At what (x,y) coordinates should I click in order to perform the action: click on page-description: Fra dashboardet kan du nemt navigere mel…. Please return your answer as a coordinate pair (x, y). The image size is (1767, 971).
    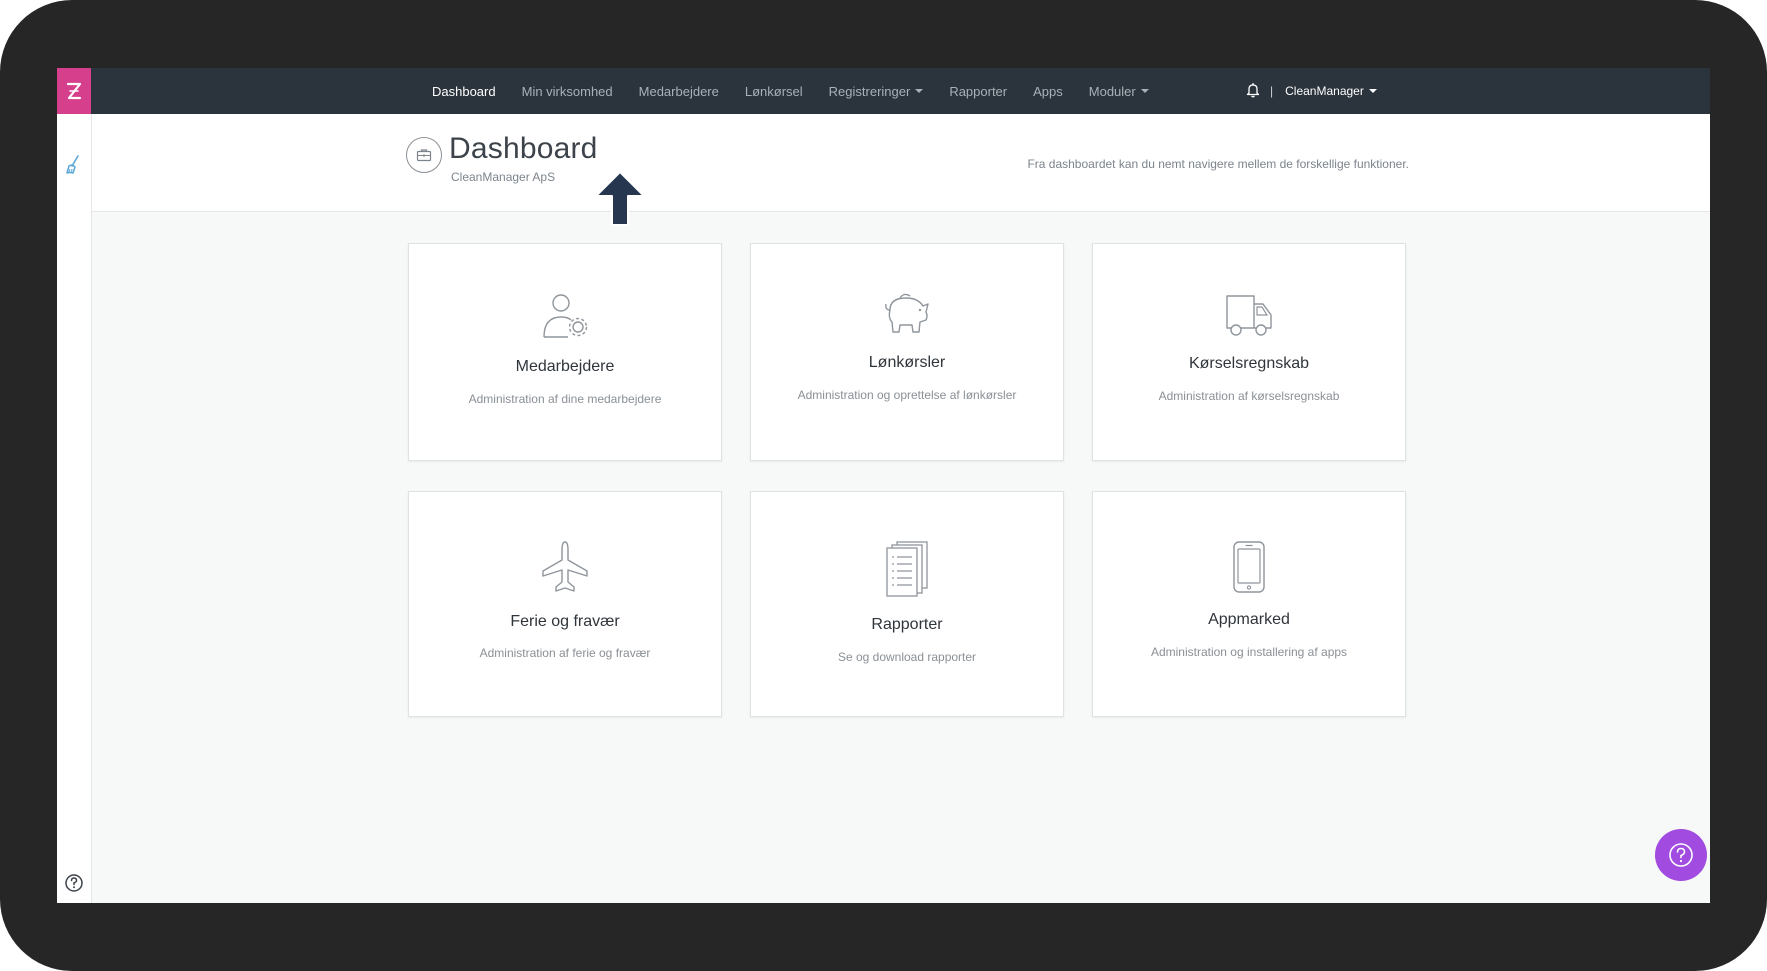
    Looking at the image, I should click on (1218, 164).